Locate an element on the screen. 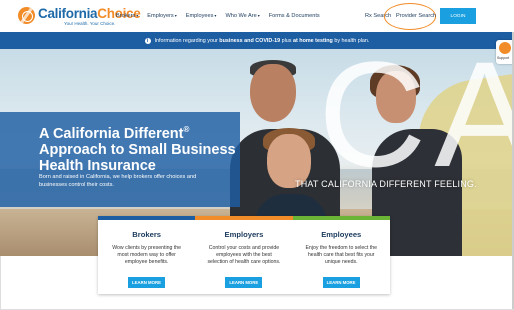 This screenshot has width=514, height=310. hero-tagline: THAT CALIFORNIA DIFFERENT FEELING. is located at coordinates (386, 184).